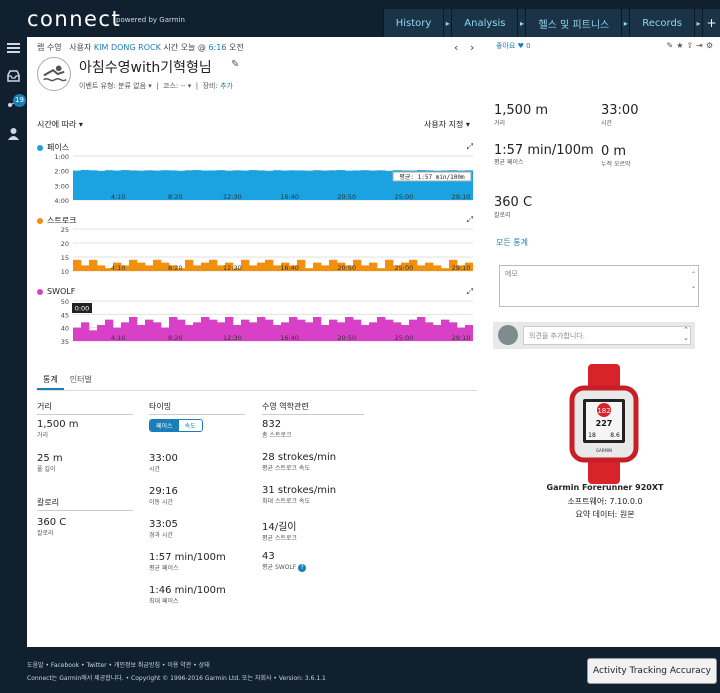  What do you see at coordinates (13, 134) in the screenshot?
I see `profile-icon` at bounding box center [13, 134].